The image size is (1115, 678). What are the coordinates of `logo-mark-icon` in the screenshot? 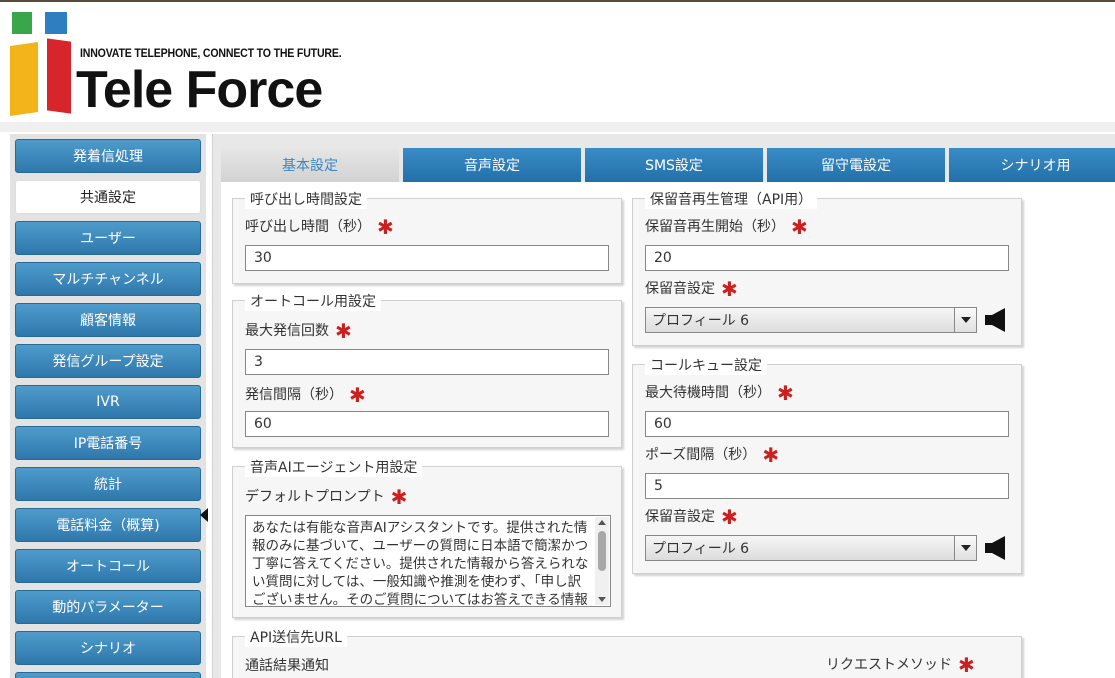 It's located at (40, 62).